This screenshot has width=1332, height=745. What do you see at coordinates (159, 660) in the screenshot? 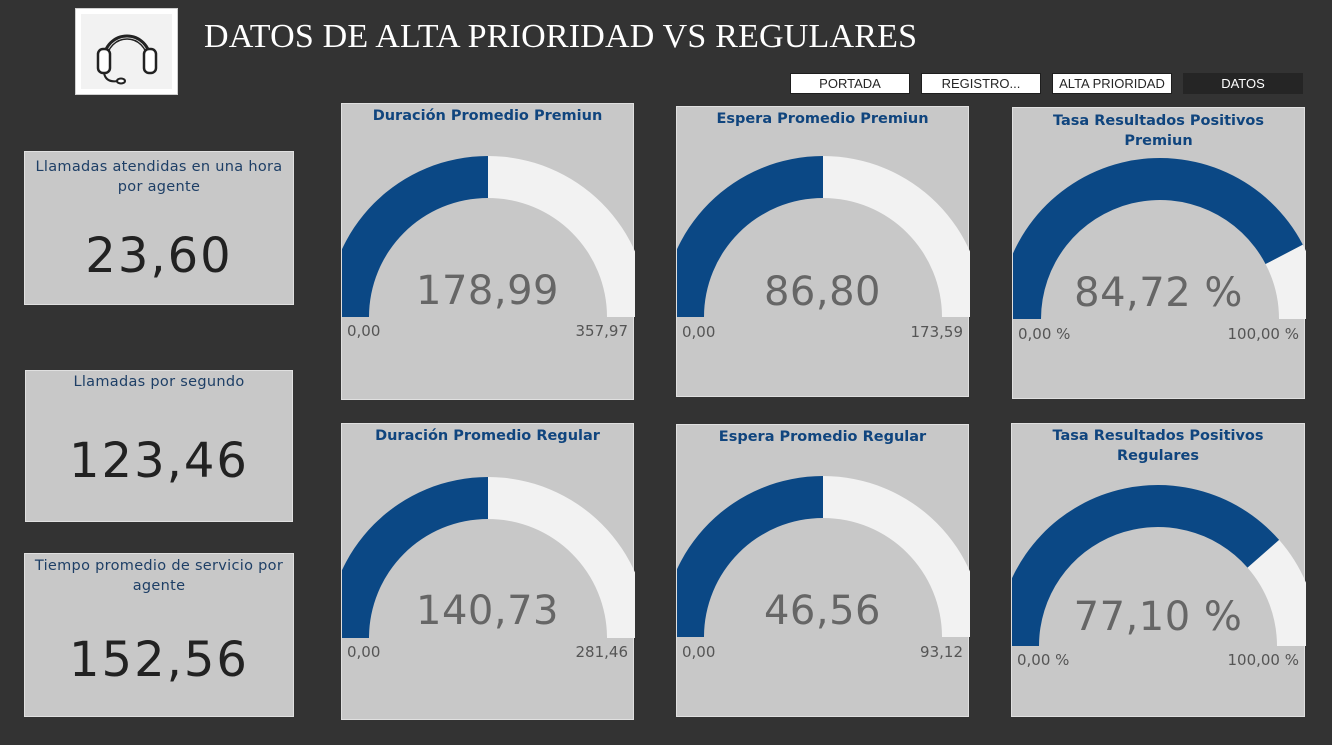
I see `kpi-value: 152,56` at bounding box center [159, 660].